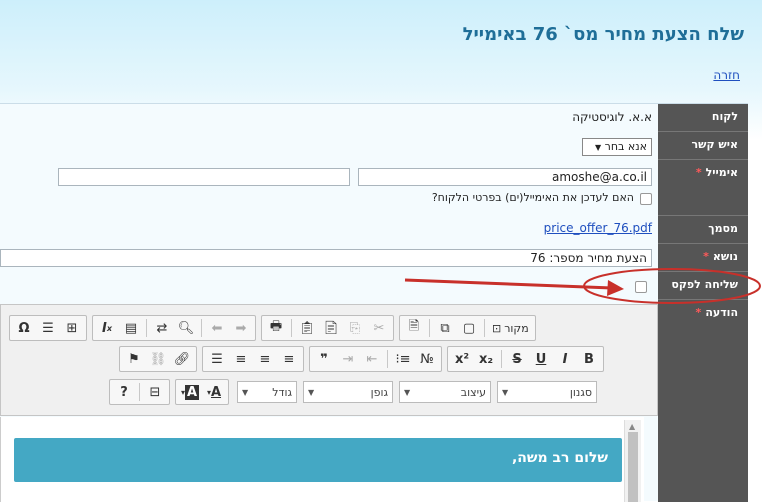 The height and width of the screenshot is (502, 762). What do you see at coordinates (131, 328) in the screenshot?
I see `paste-format-icon: ▤` at bounding box center [131, 328].